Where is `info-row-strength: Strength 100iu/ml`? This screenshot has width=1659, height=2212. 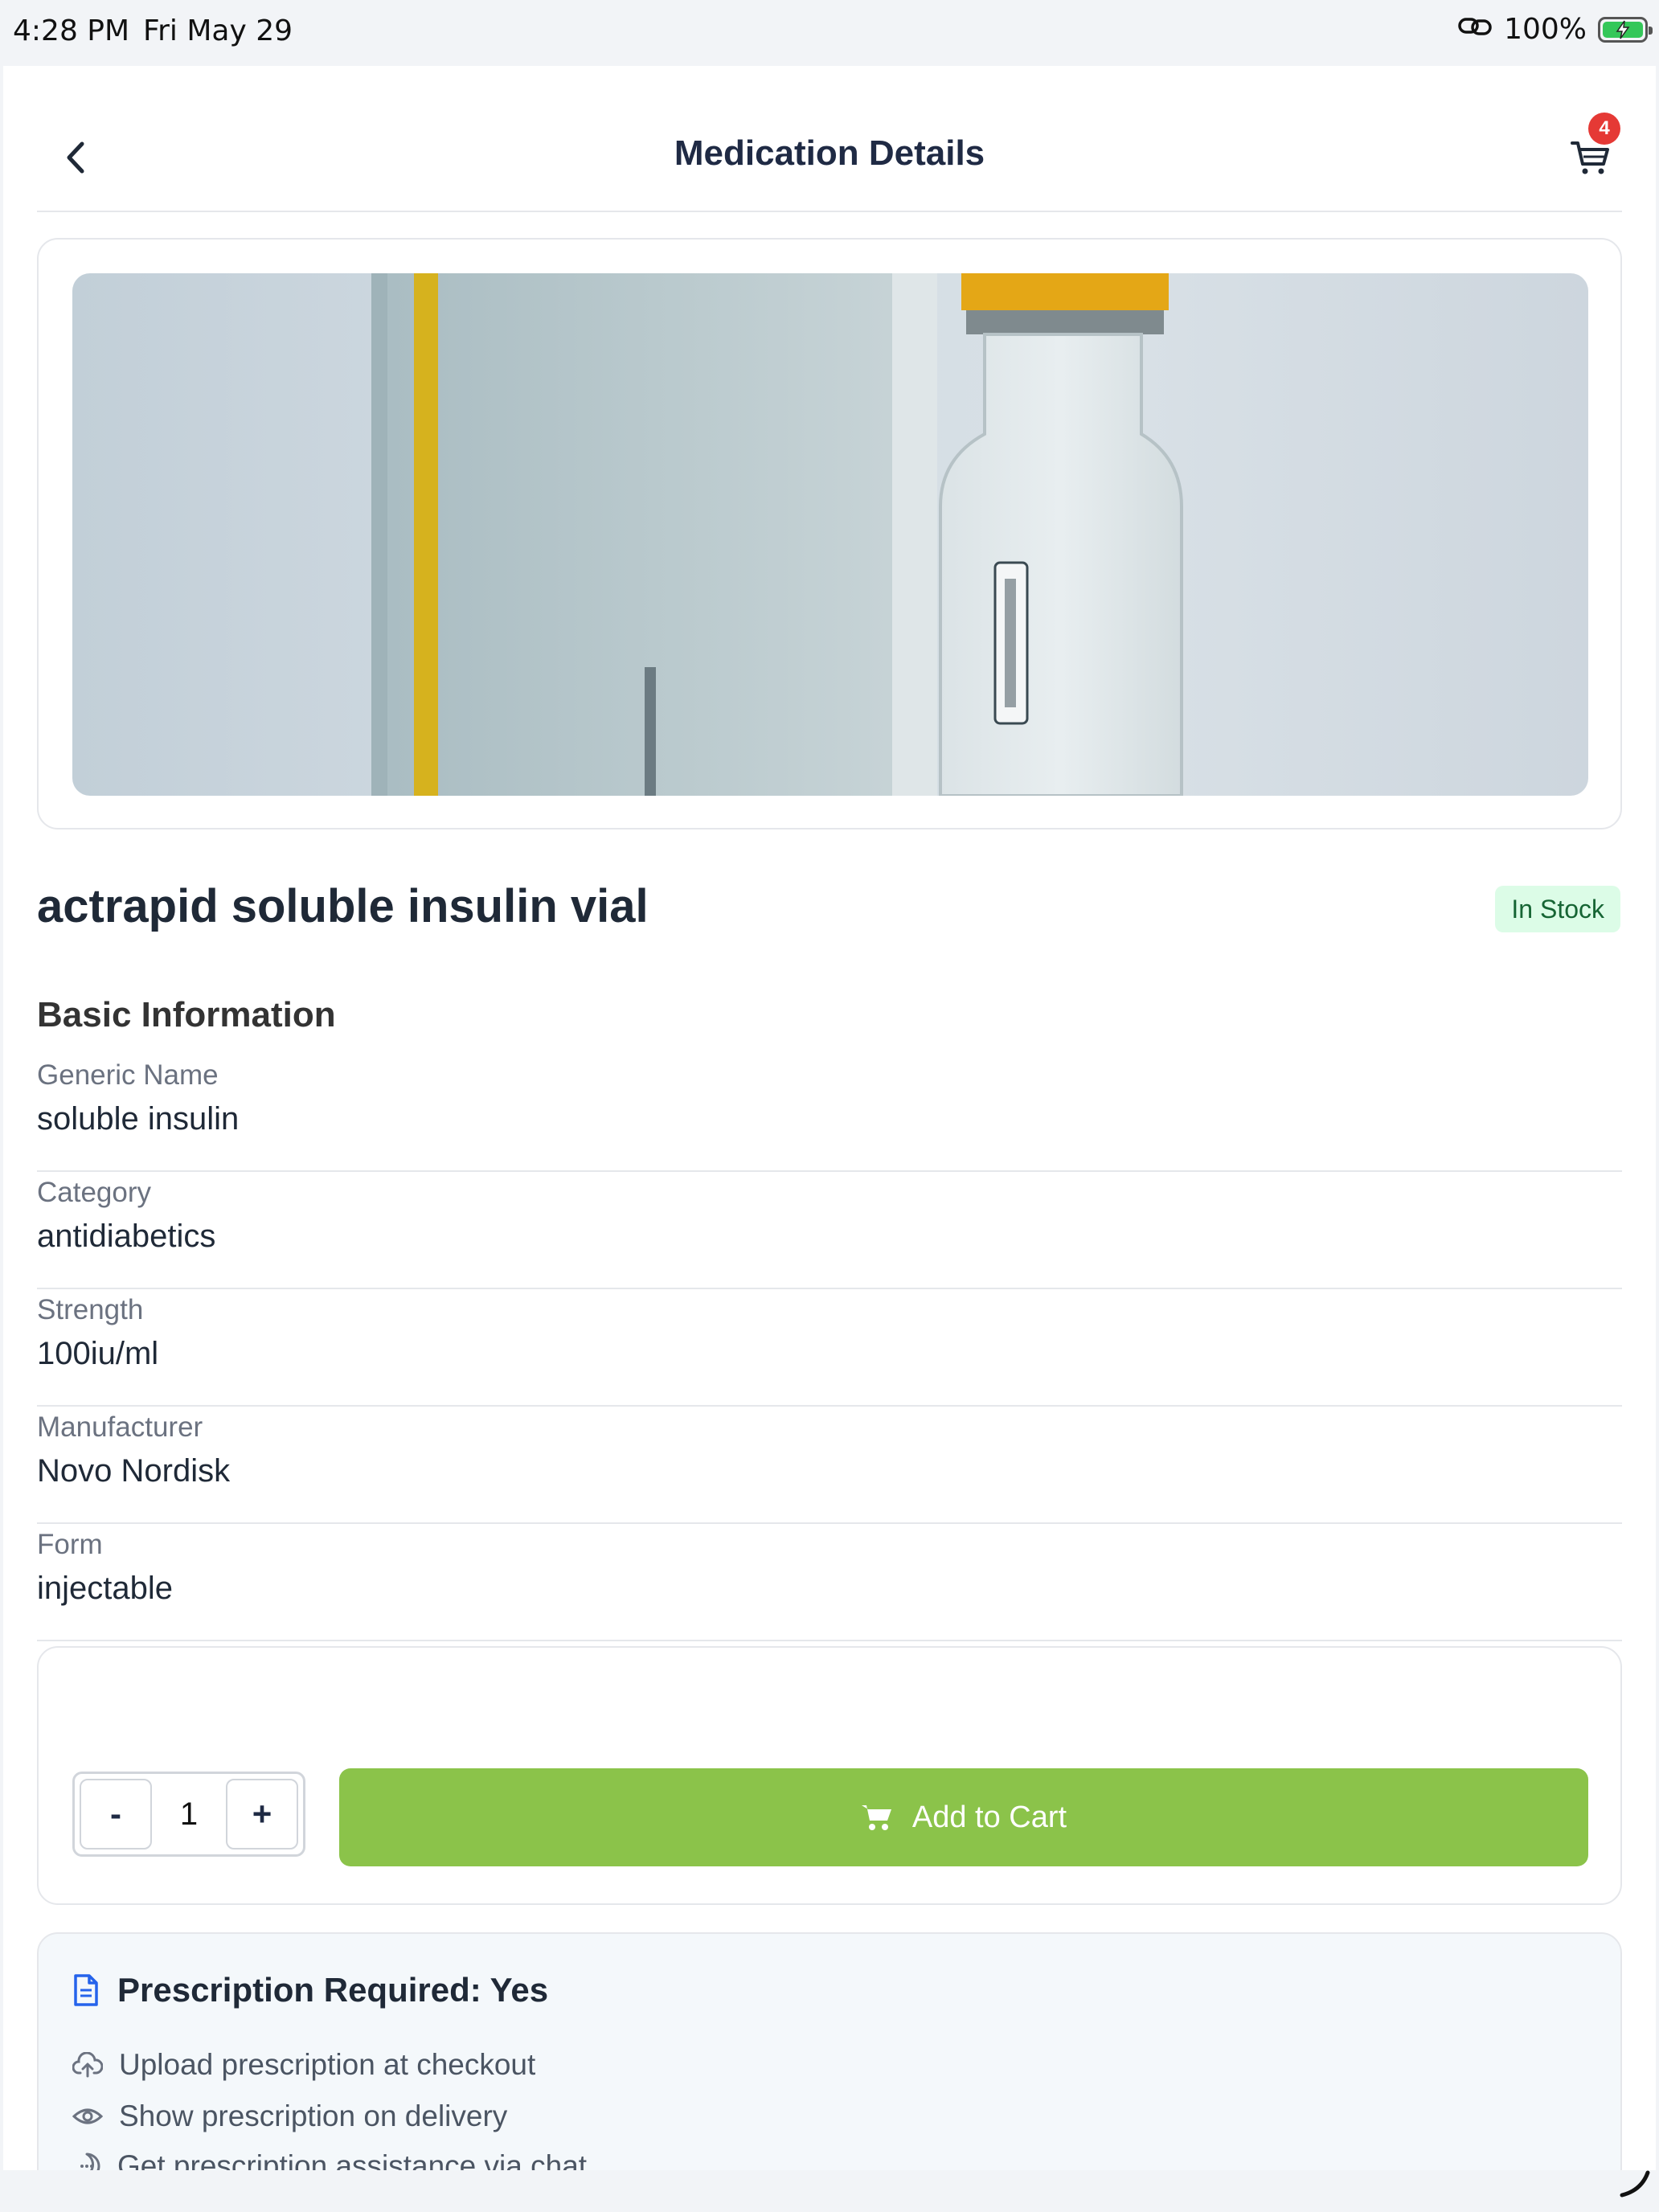 info-row-strength: Strength 100iu/ml is located at coordinates (829, 1348).